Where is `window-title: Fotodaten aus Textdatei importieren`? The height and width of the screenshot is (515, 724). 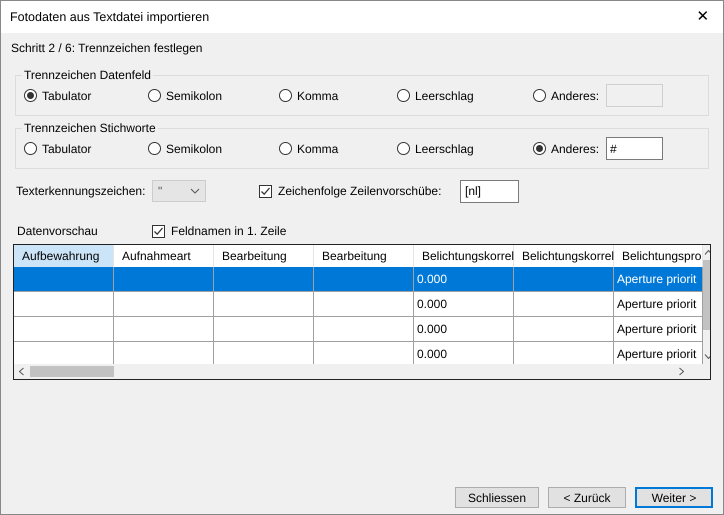
window-title: Fotodaten aus Textdatei importieren is located at coordinates (110, 17).